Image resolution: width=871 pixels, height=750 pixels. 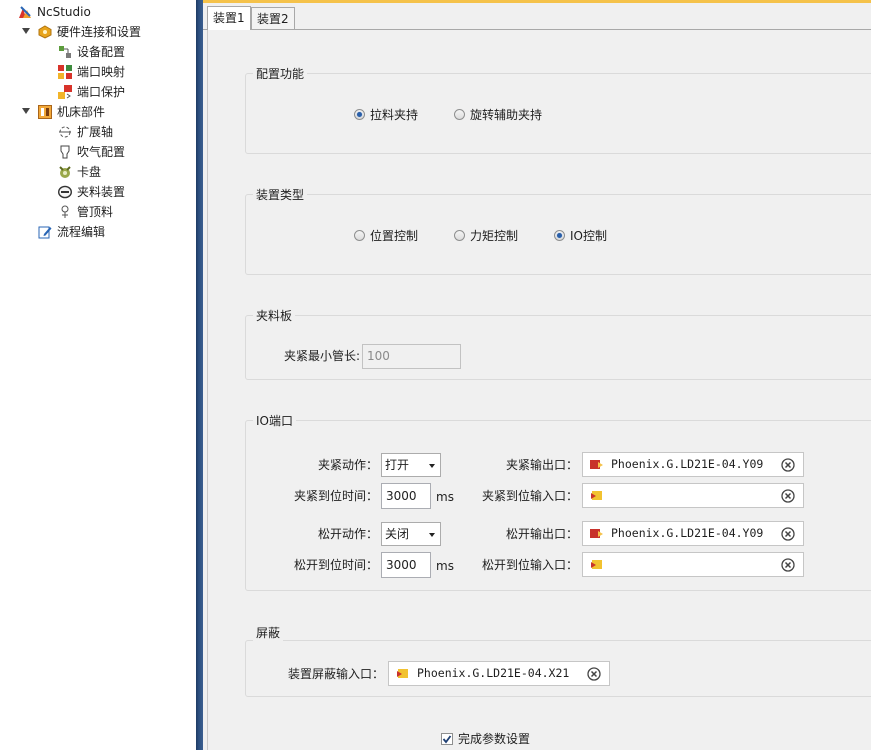 What do you see at coordinates (447, 739) in the screenshot?
I see `checkbox-checked-icon` at bounding box center [447, 739].